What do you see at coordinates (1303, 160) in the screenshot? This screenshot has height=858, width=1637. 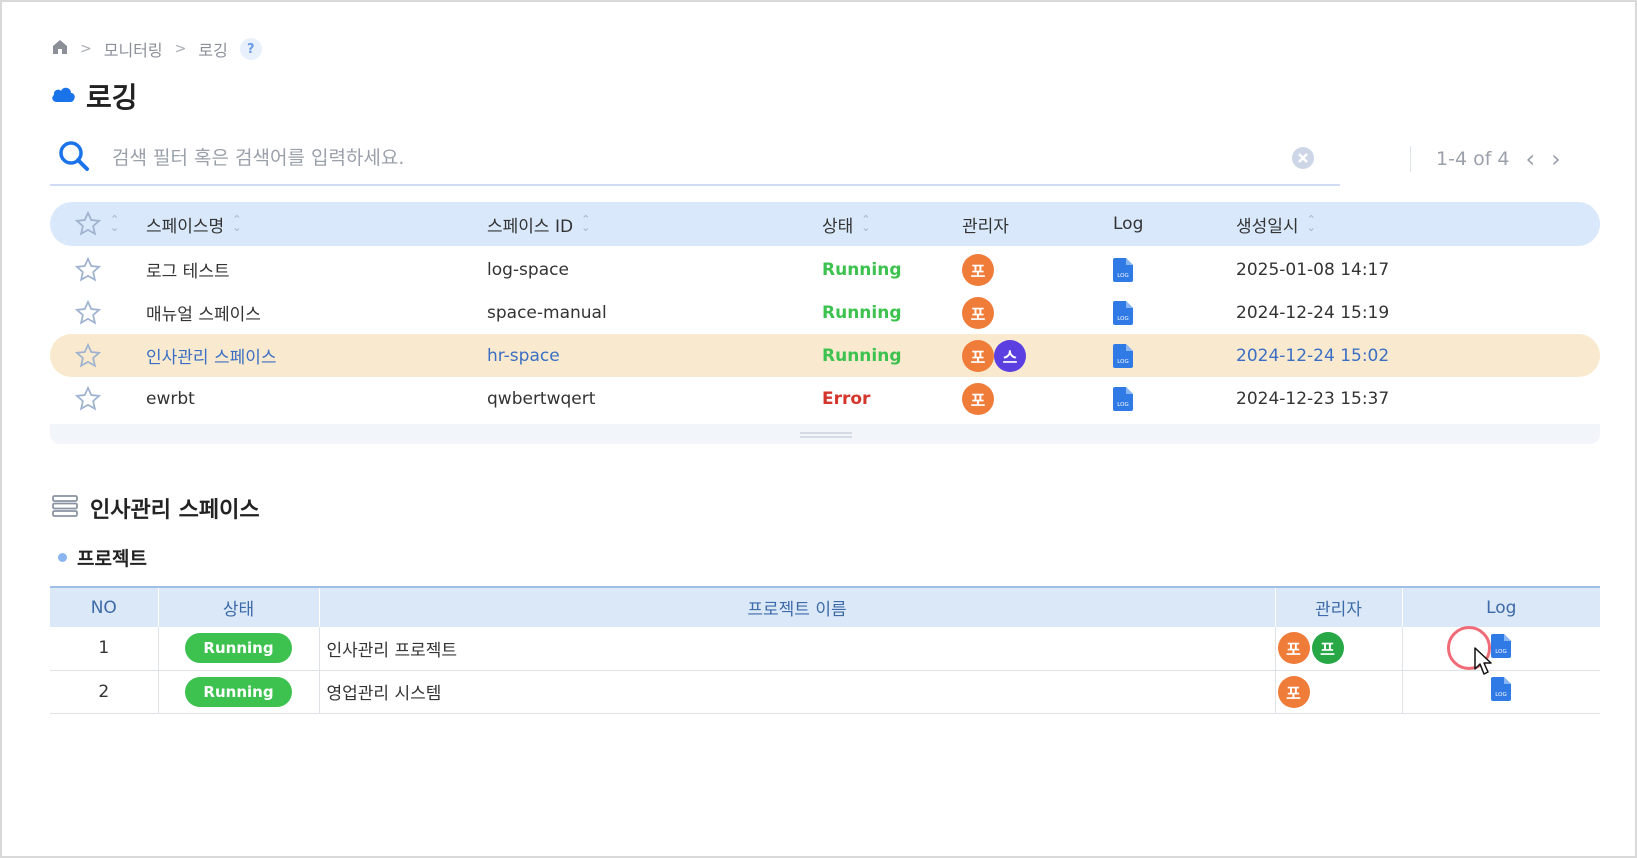 I see `clear-icon` at bounding box center [1303, 160].